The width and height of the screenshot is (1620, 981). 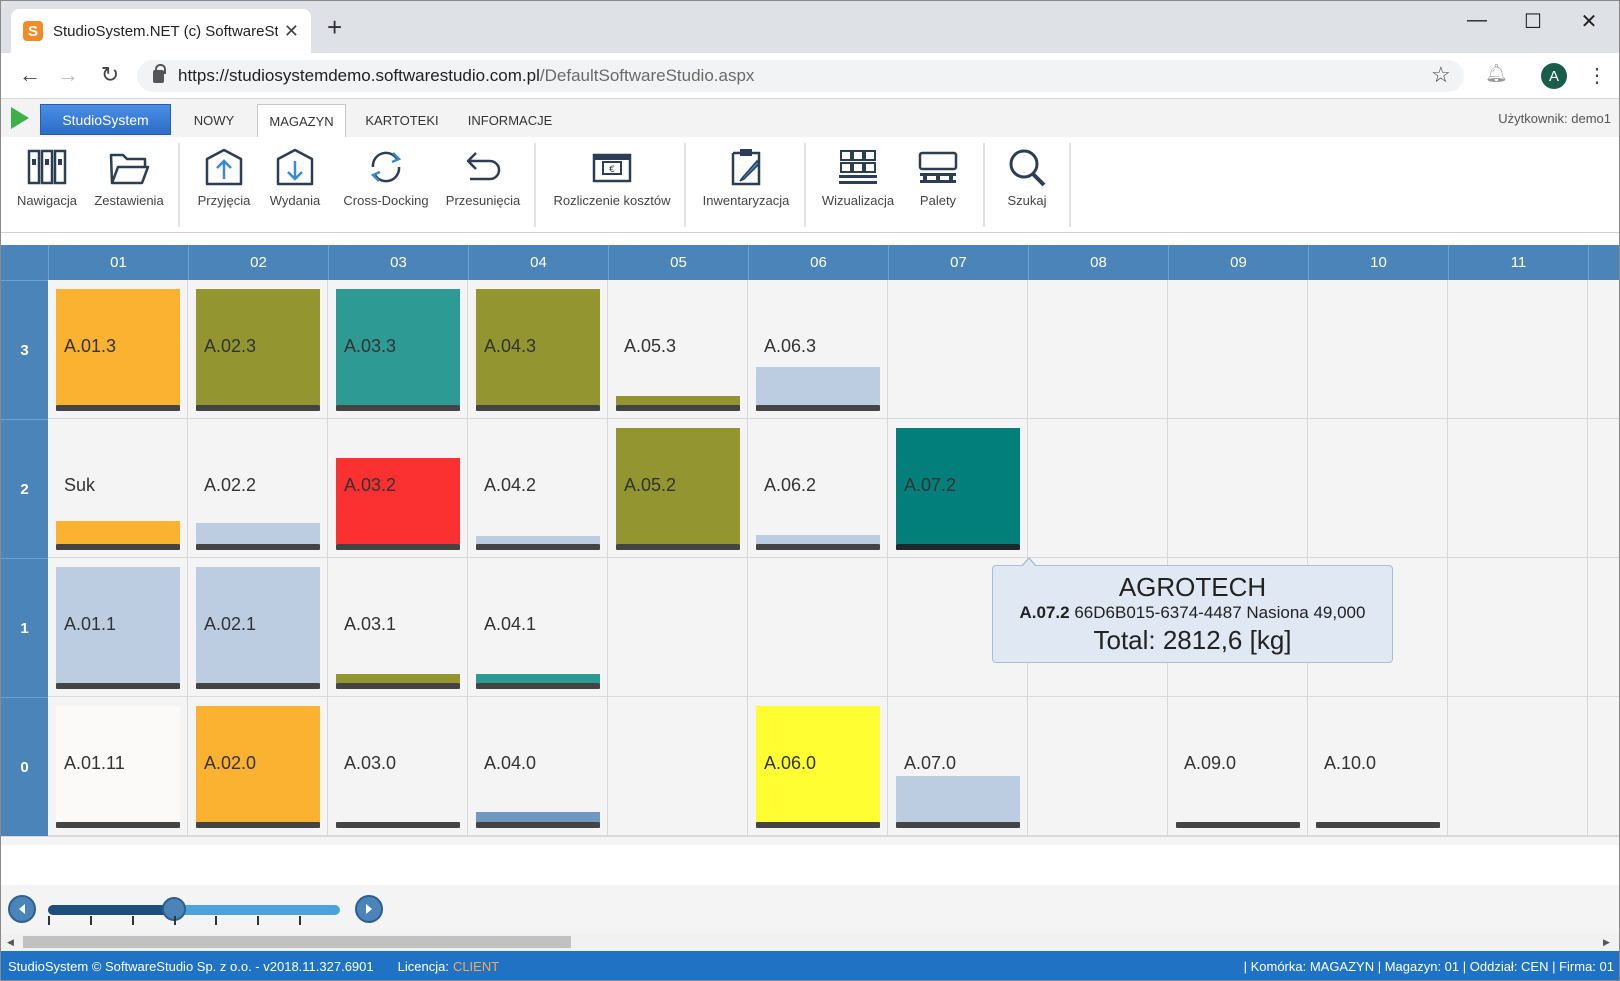 What do you see at coordinates (68, 75) in the screenshot?
I see `forward-button: →` at bounding box center [68, 75].